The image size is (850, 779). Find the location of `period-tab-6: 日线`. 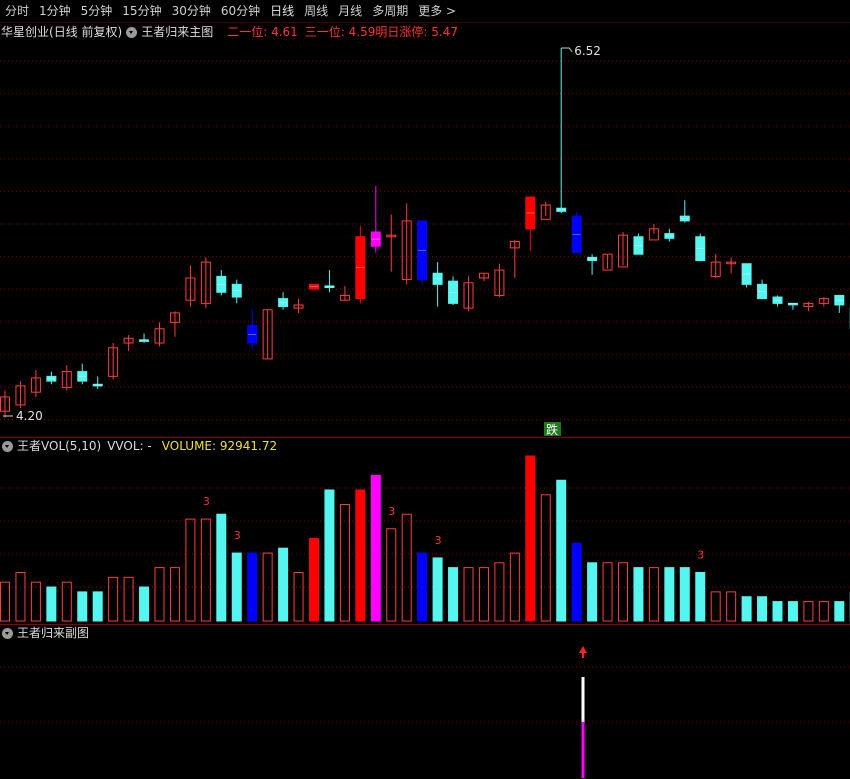

period-tab-6: 日线 is located at coordinates (282, 11).